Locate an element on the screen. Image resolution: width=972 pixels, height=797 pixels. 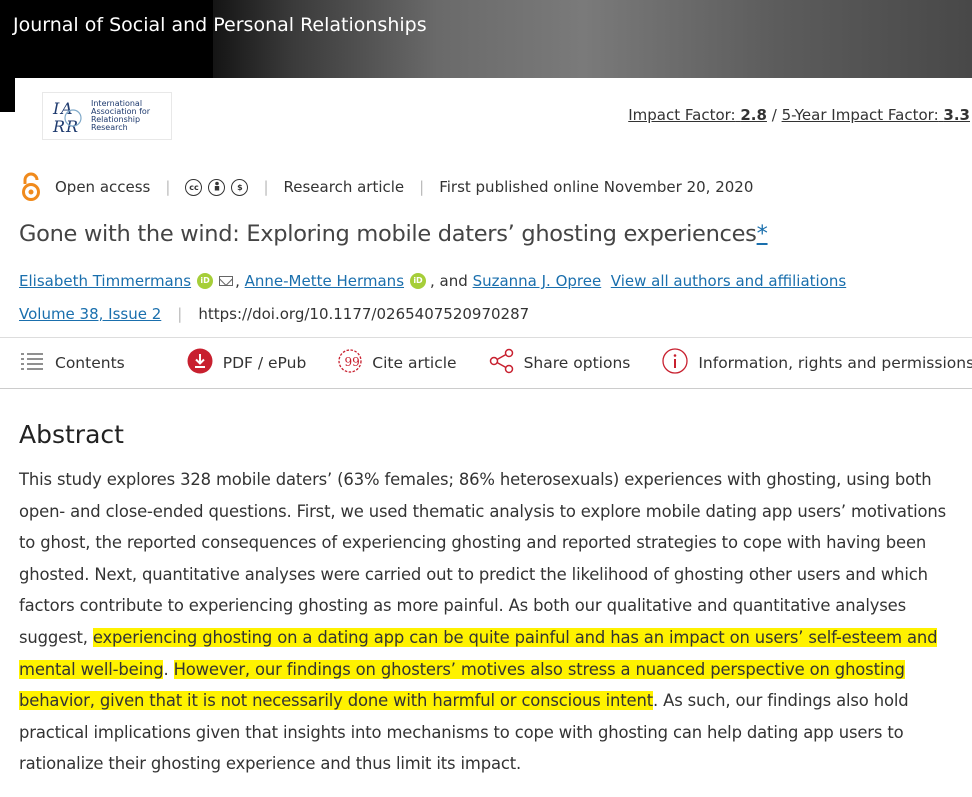
article-type: Research article is located at coordinates (344, 187).